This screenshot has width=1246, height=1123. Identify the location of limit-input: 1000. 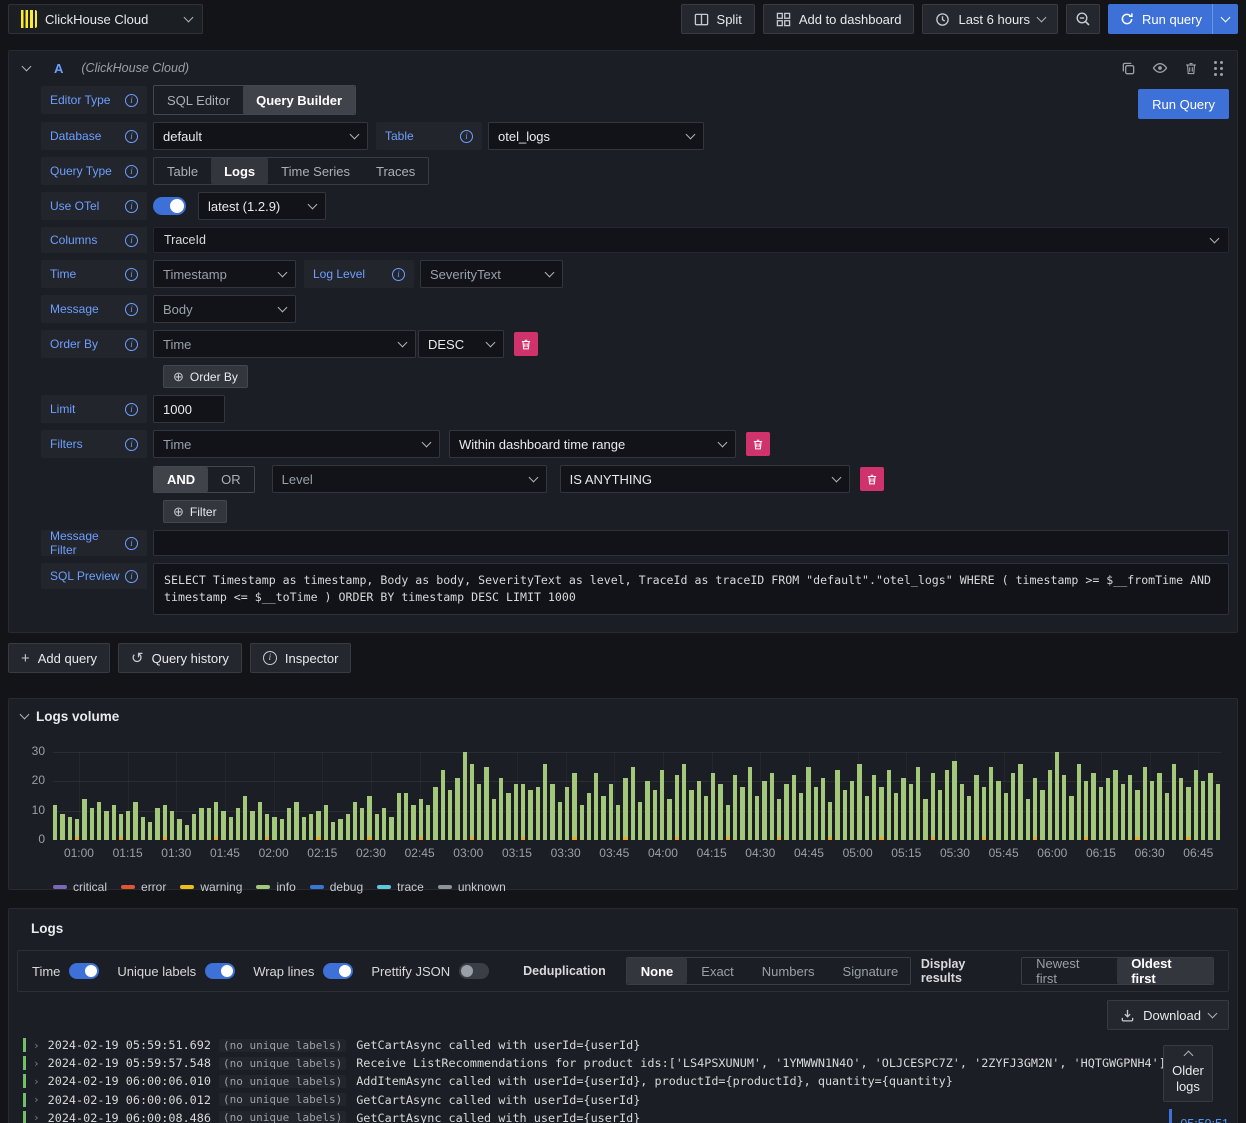
(189, 409).